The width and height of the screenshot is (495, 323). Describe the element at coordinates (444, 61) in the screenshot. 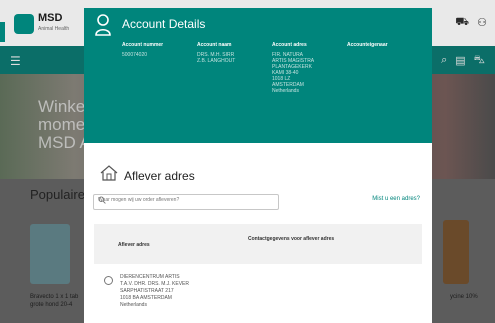

I see `search-icon: ⌕` at that location.